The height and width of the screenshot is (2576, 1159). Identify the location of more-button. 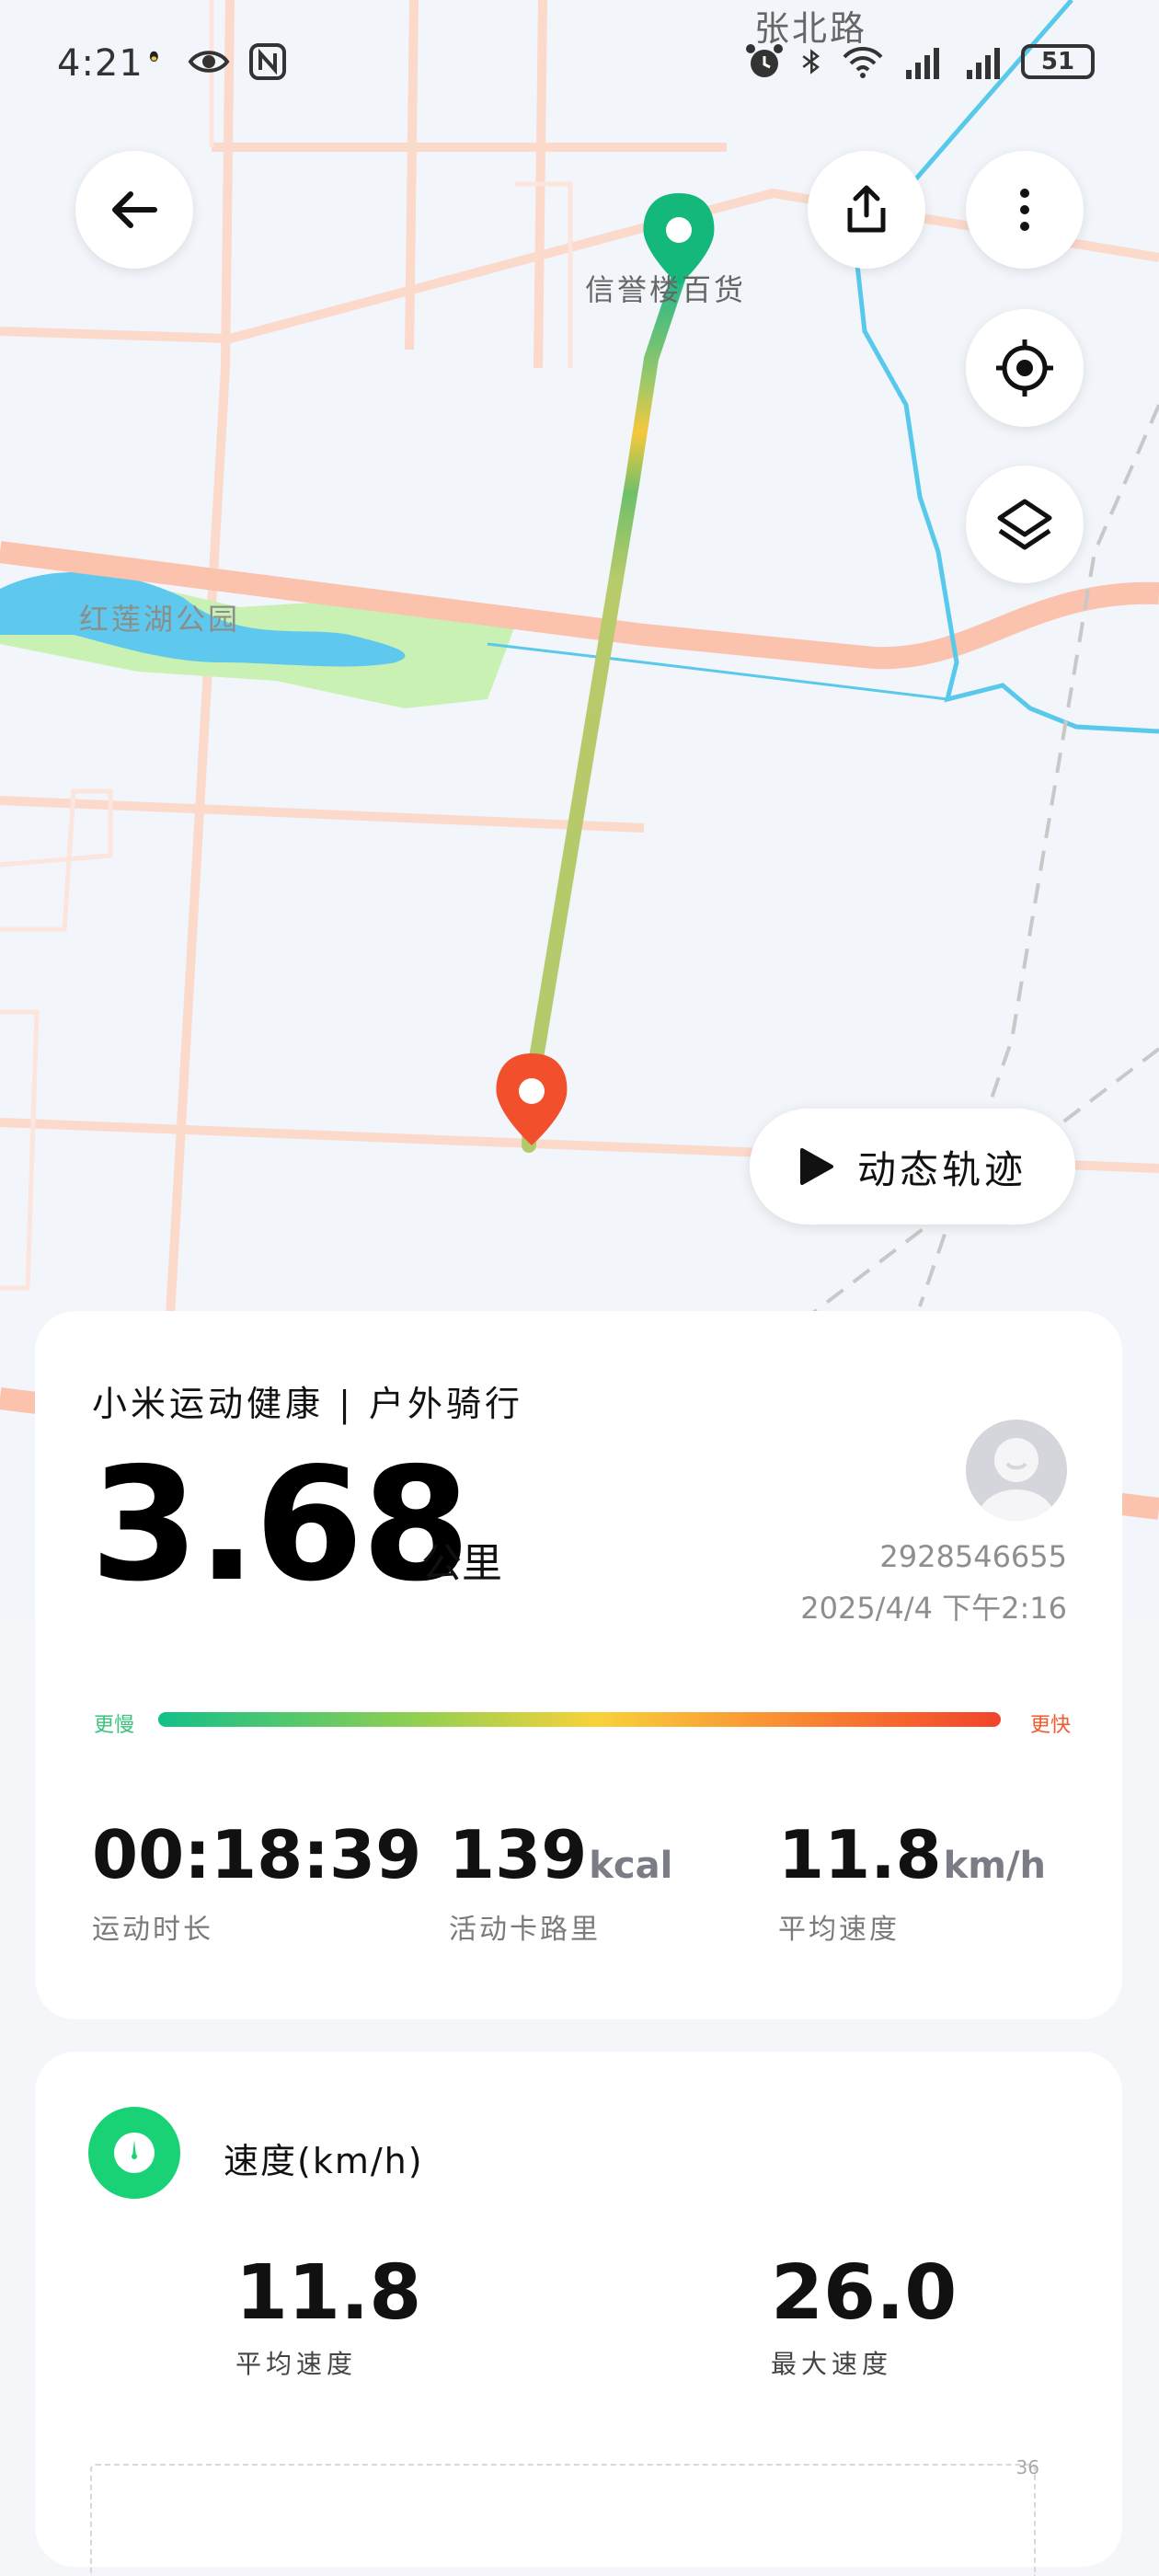
(1025, 210).